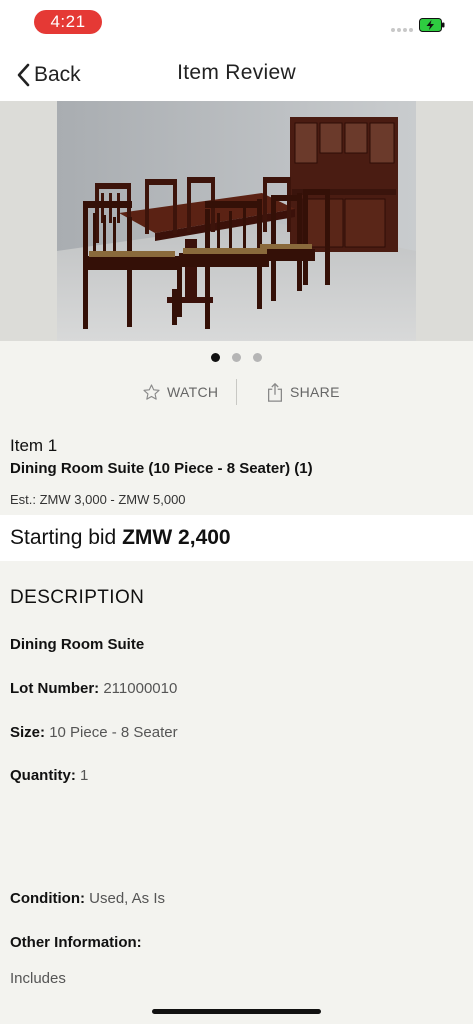 The width and height of the screenshot is (473, 1024). I want to click on item-estimate: Est.: ZMW 3,000 - ZMW 5,000, so click(98, 499).